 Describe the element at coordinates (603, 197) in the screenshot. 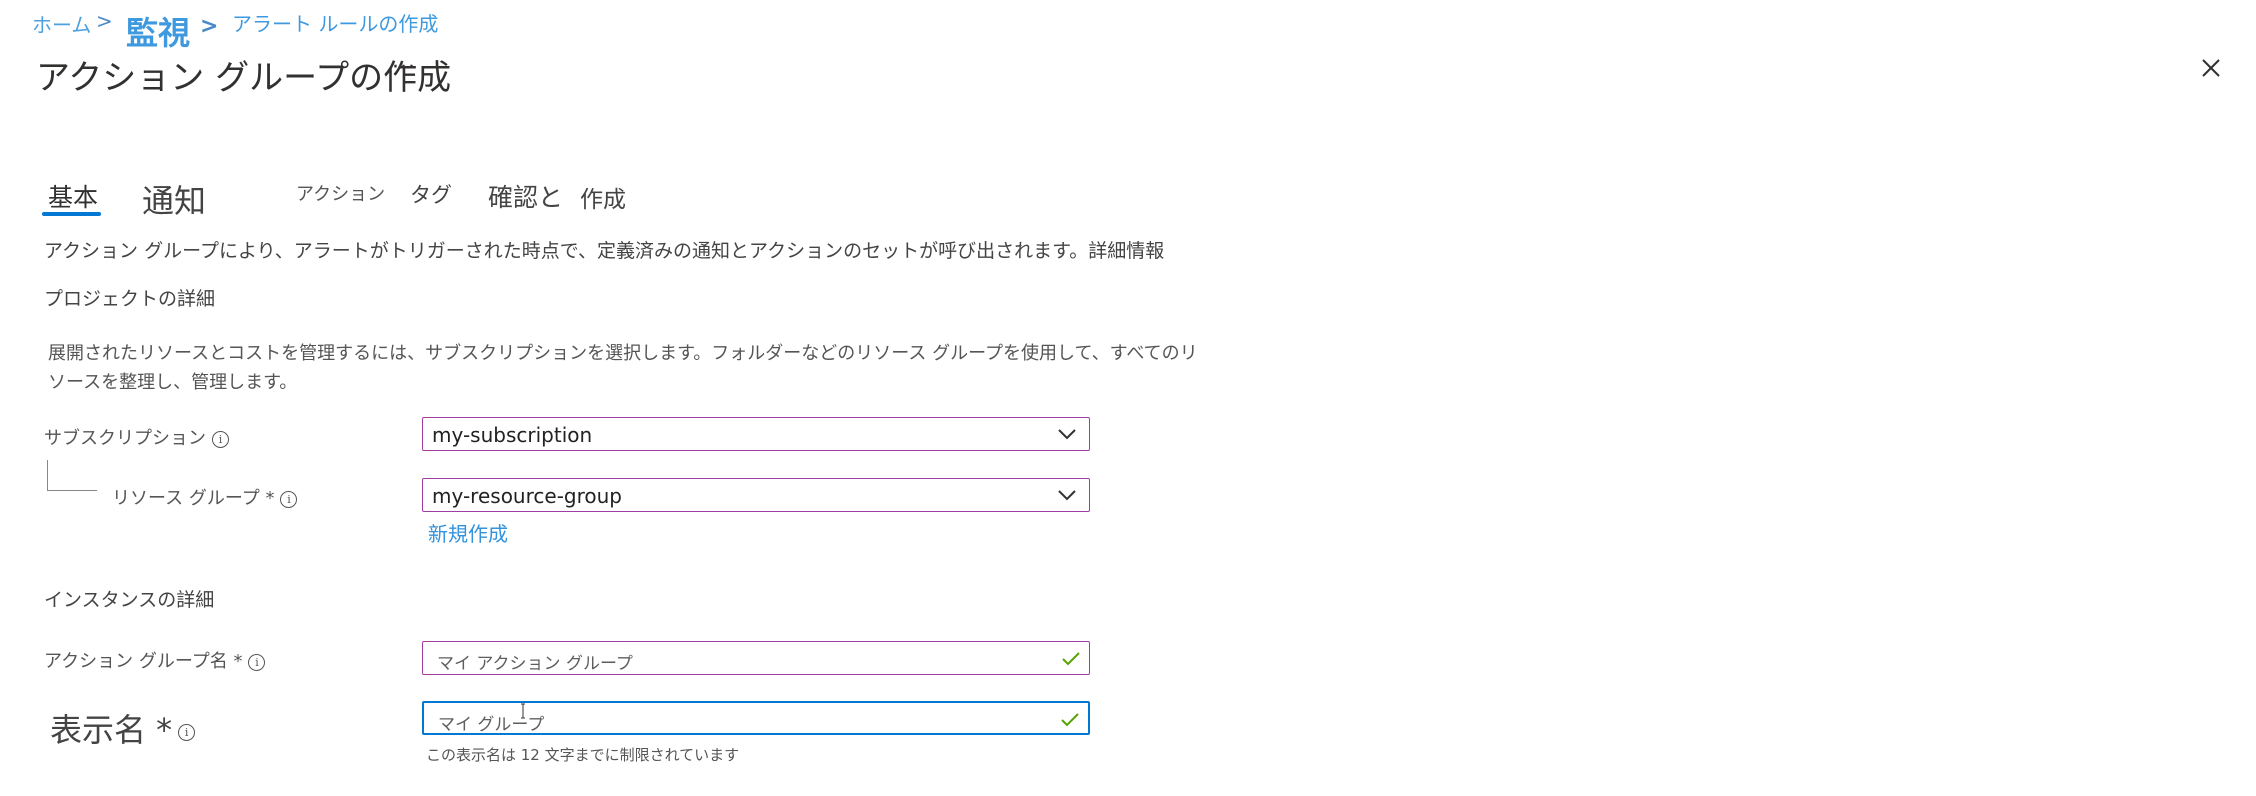

I see `tab-create: 作成` at that location.